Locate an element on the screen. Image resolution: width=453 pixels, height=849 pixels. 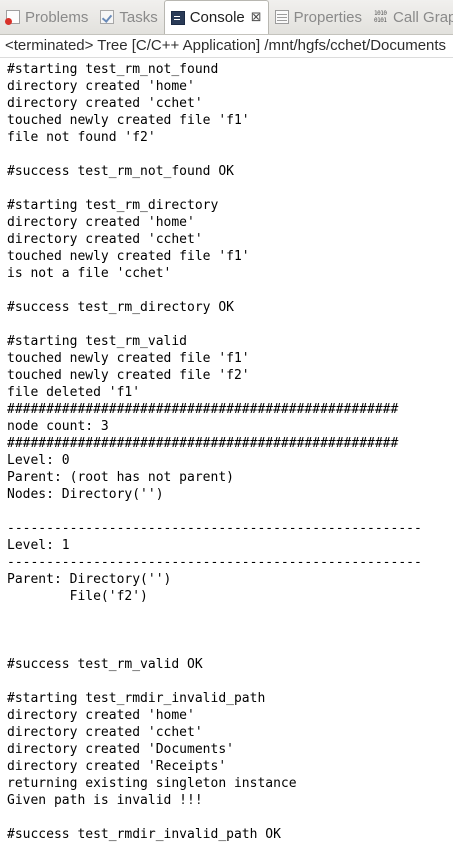
properties-icon is located at coordinates (281, 17).